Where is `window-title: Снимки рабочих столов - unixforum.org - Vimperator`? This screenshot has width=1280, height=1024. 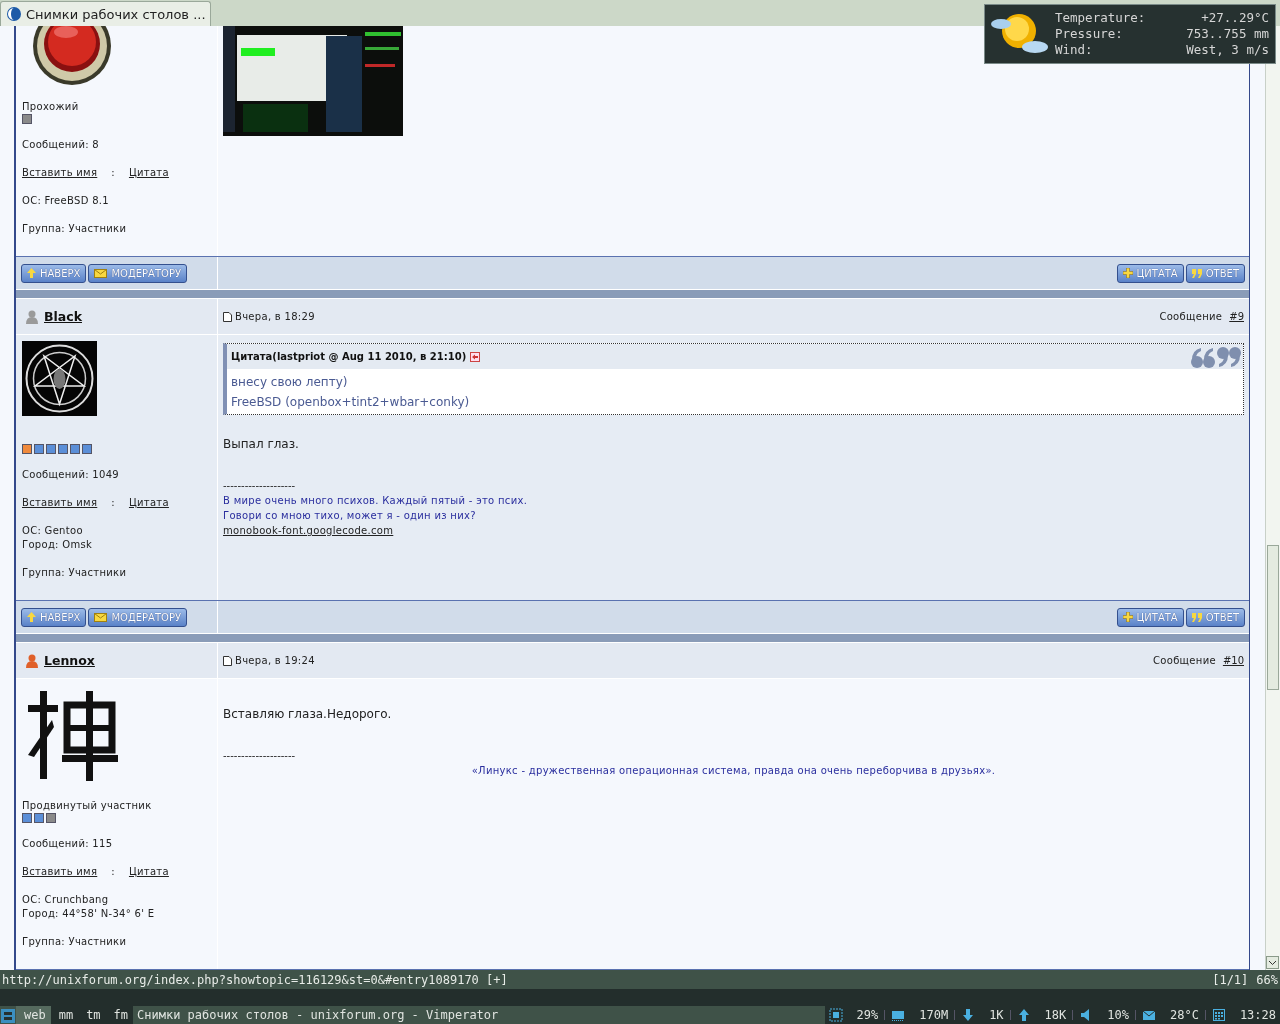
window-title: Снимки рабочих столов - unixforum.org - Vimperator is located at coordinates (318, 1015).